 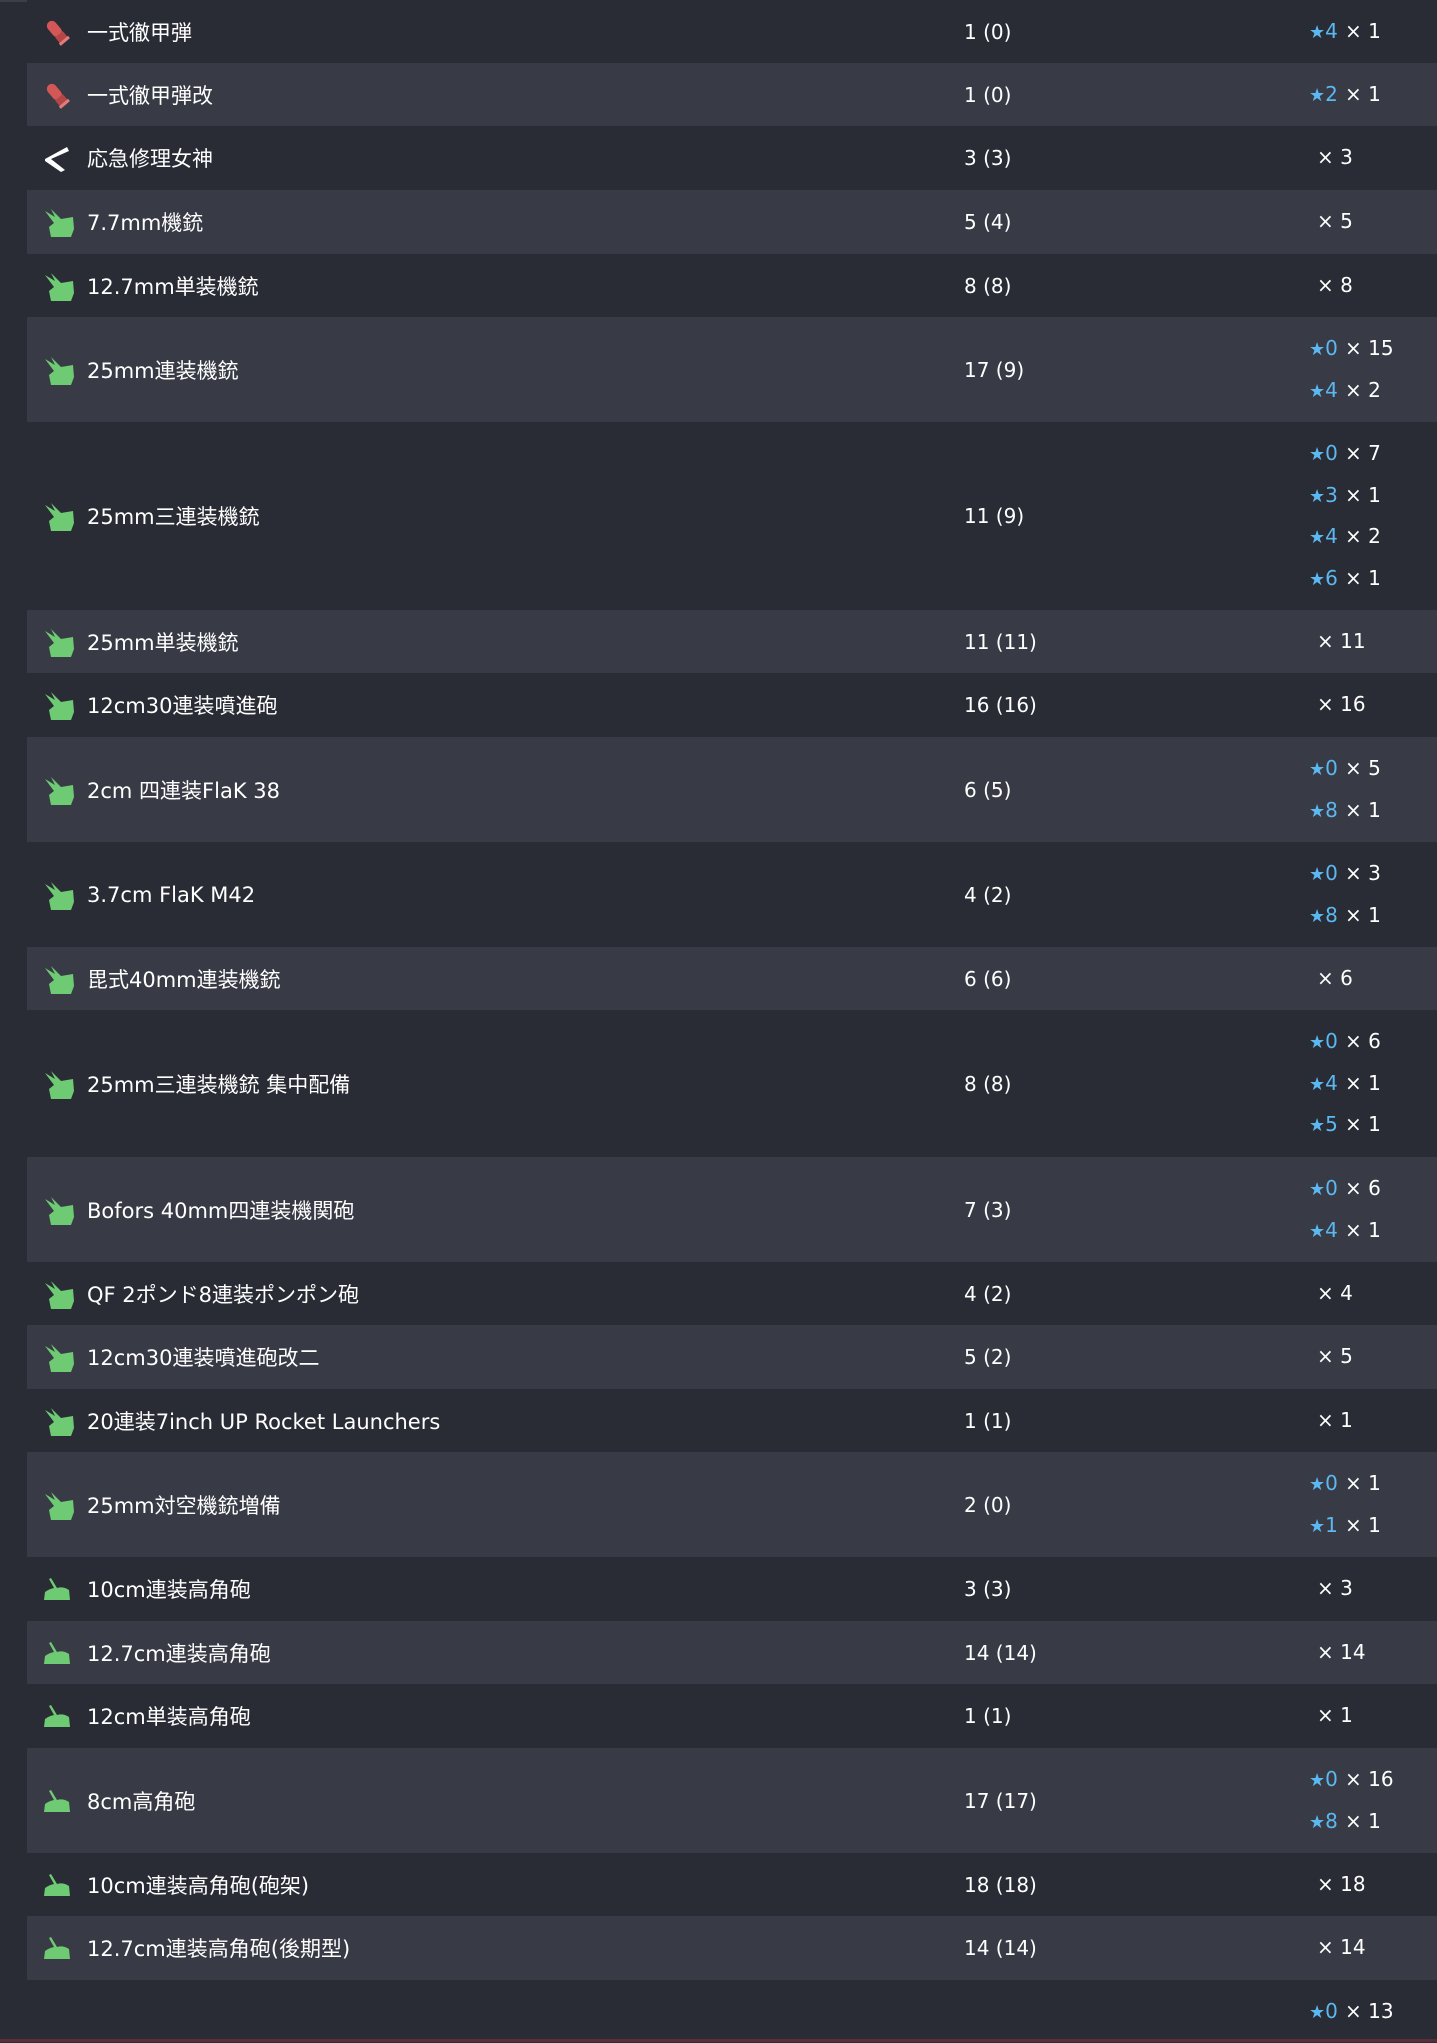 I want to click on table-row: 25mm単装機銃 11 (11) × 11, so click(x=732, y=641).